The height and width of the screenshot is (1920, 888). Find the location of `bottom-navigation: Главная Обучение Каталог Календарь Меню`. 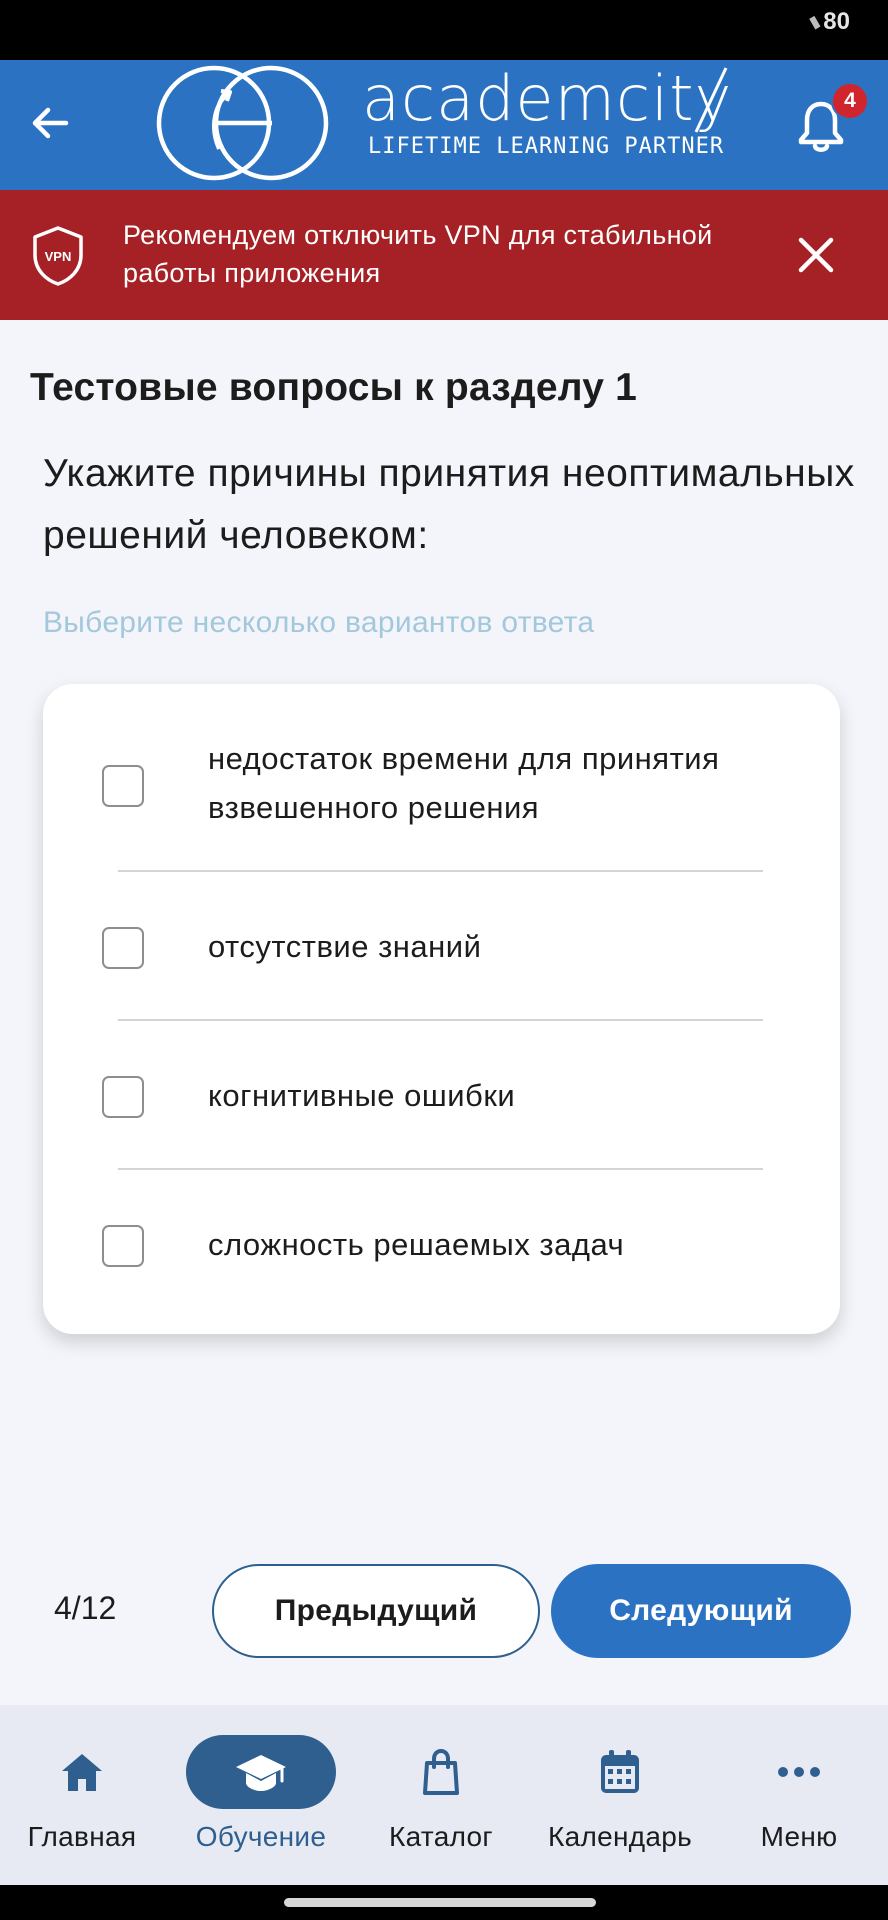

bottom-navigation: Главная Обучение Каталог Календарь Меню is located at coordinates (444, 1795).